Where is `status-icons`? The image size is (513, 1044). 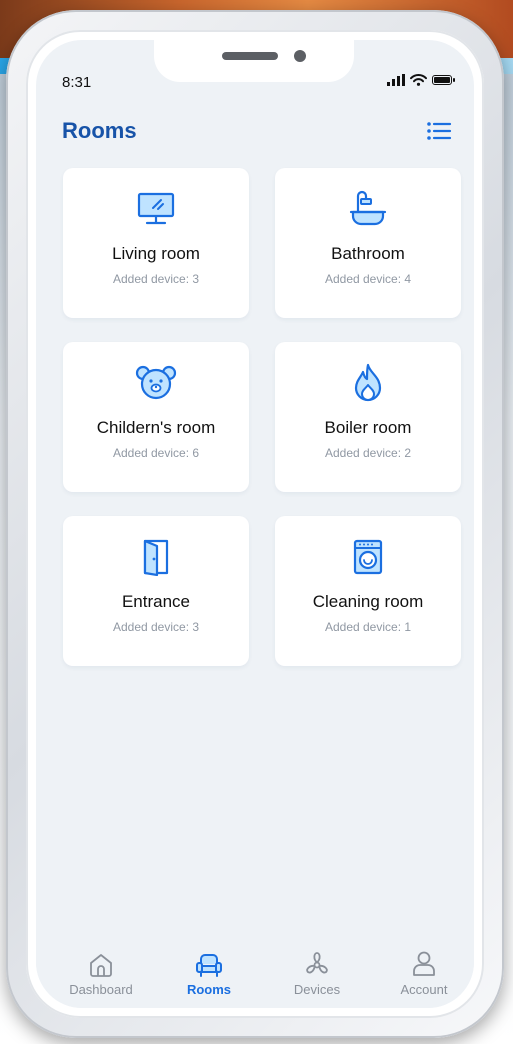 status-icons is located at coordinates (421, 80).